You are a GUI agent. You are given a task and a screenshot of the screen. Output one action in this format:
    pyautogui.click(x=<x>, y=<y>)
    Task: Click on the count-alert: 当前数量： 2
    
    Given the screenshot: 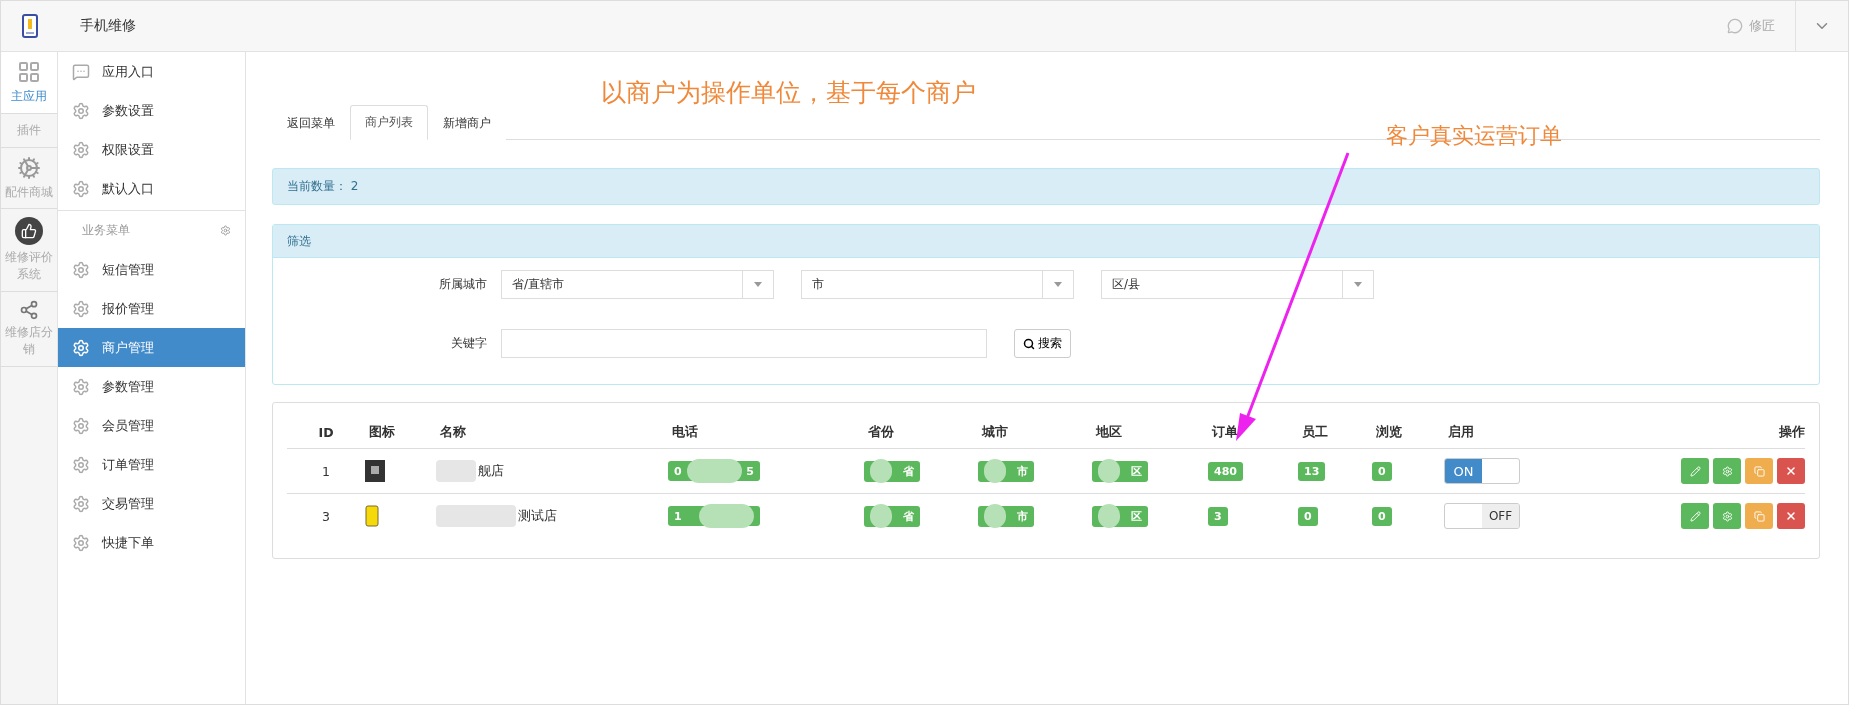 What is the action you would take?
    pyautogui.click(x=1046, y=186)
    